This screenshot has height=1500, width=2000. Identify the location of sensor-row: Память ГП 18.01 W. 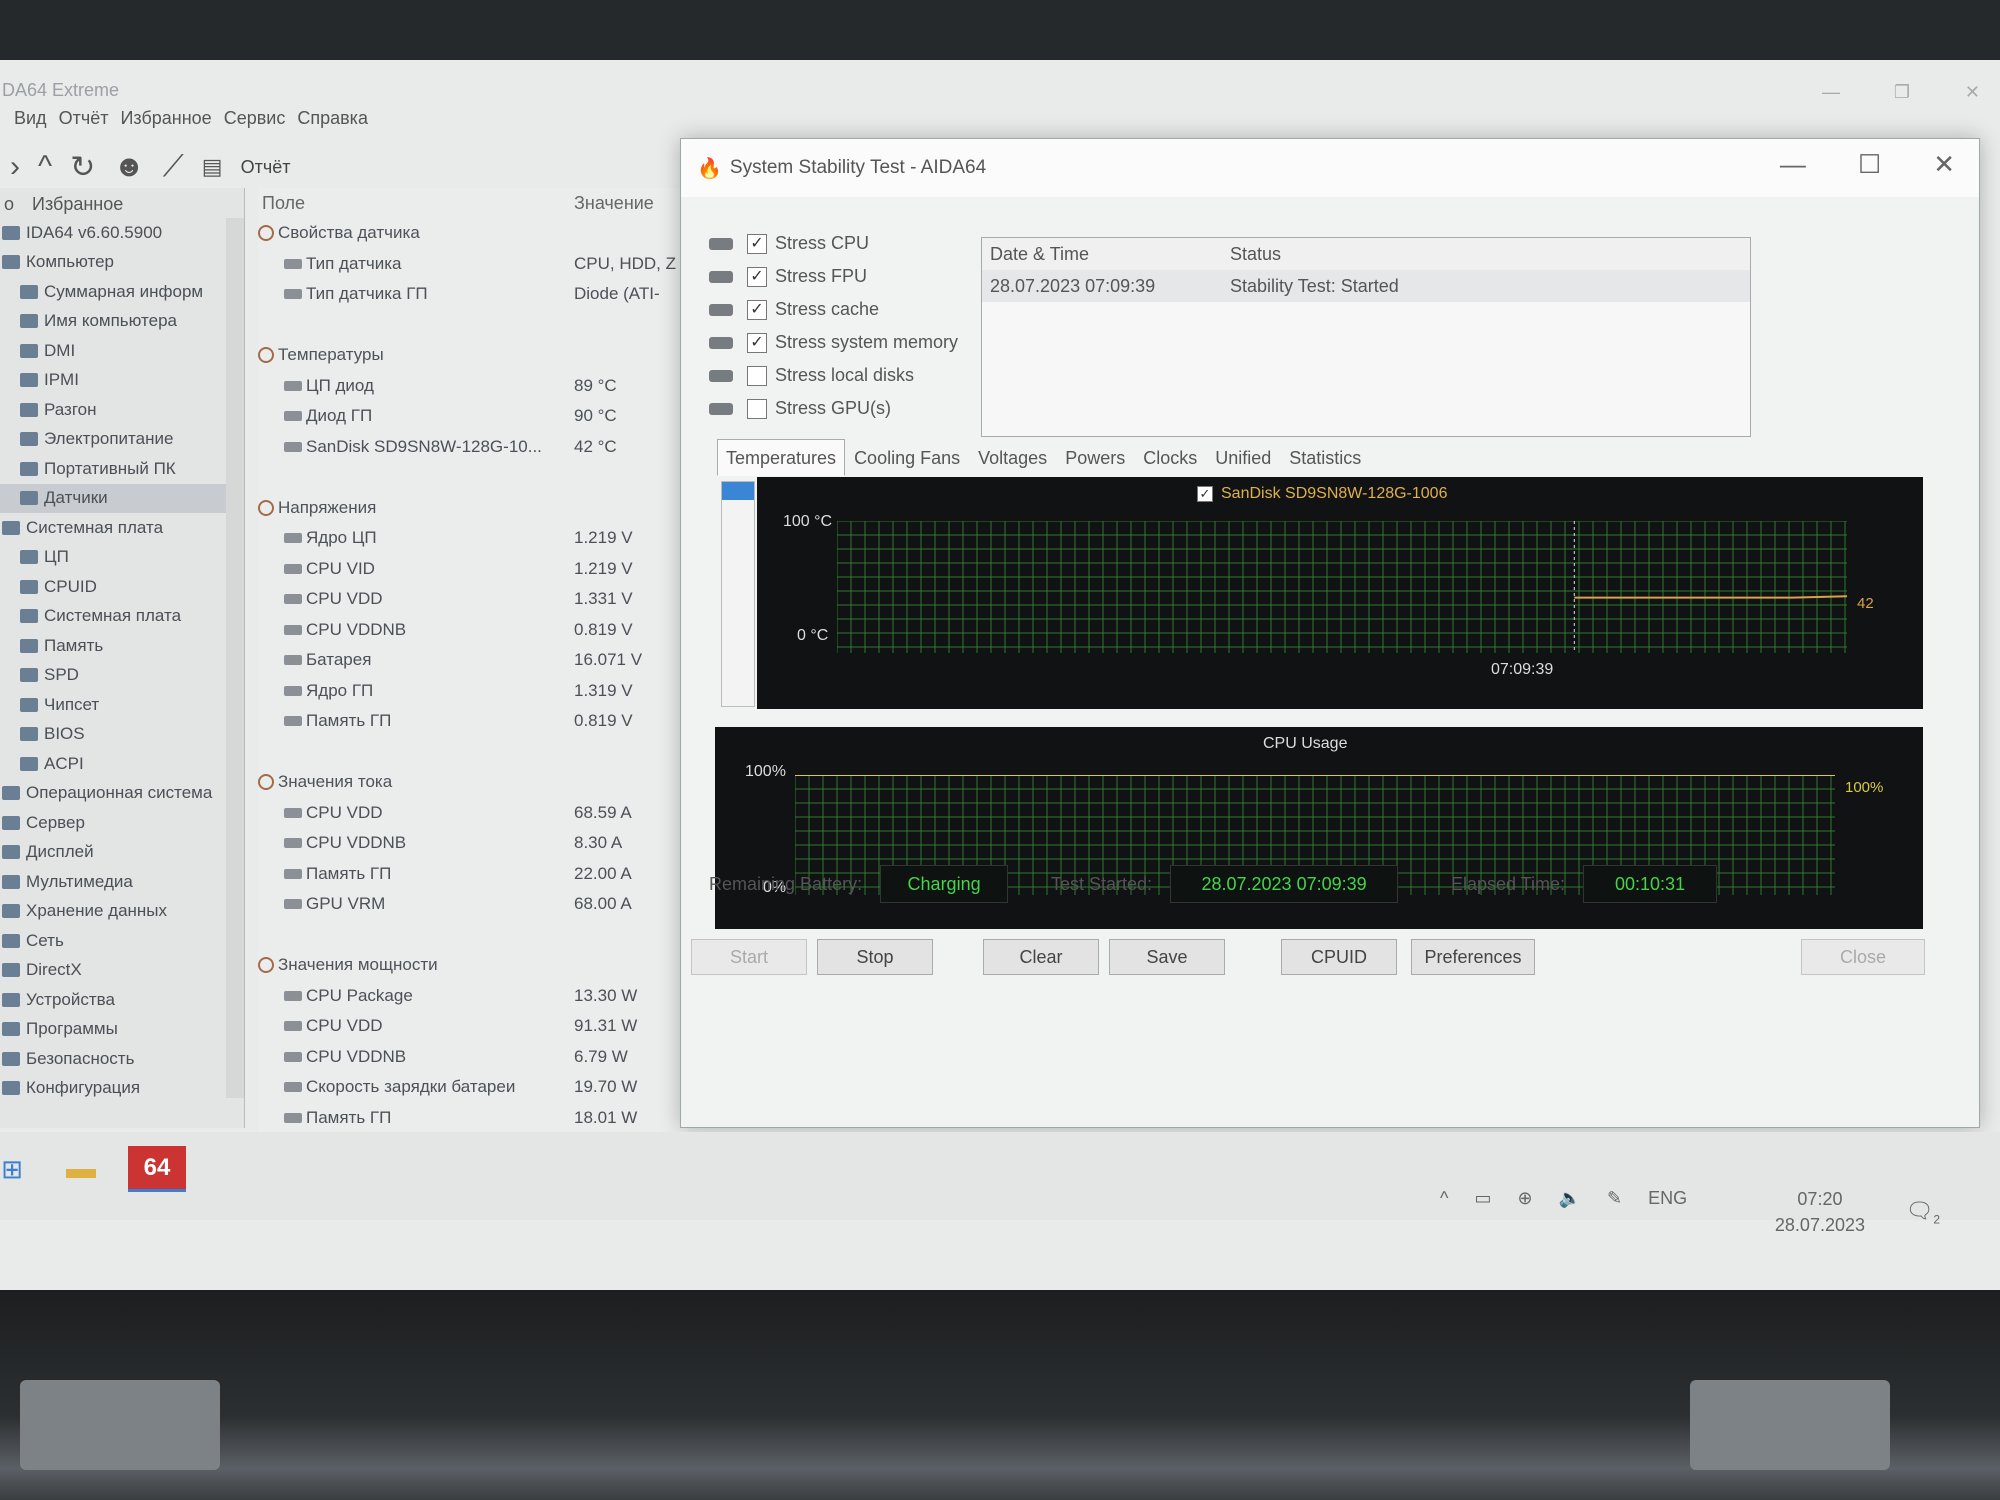
(473, 1118).